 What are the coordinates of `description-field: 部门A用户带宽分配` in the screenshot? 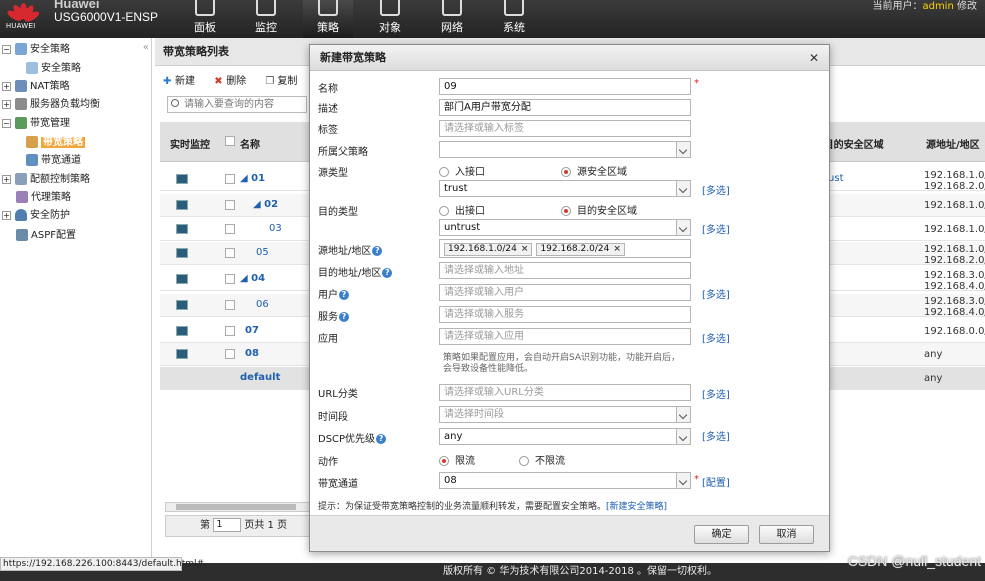 It's located at (565, 107).